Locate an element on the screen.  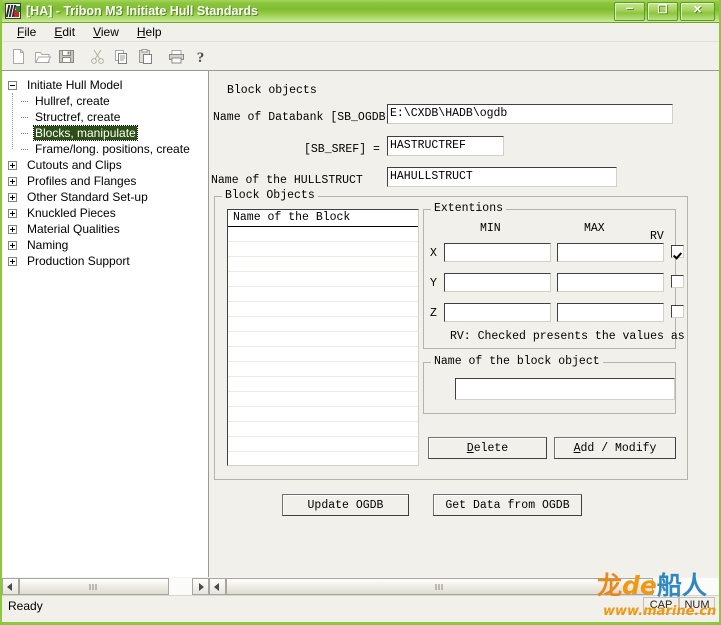
open-icon is located at coordinates (42, 56).